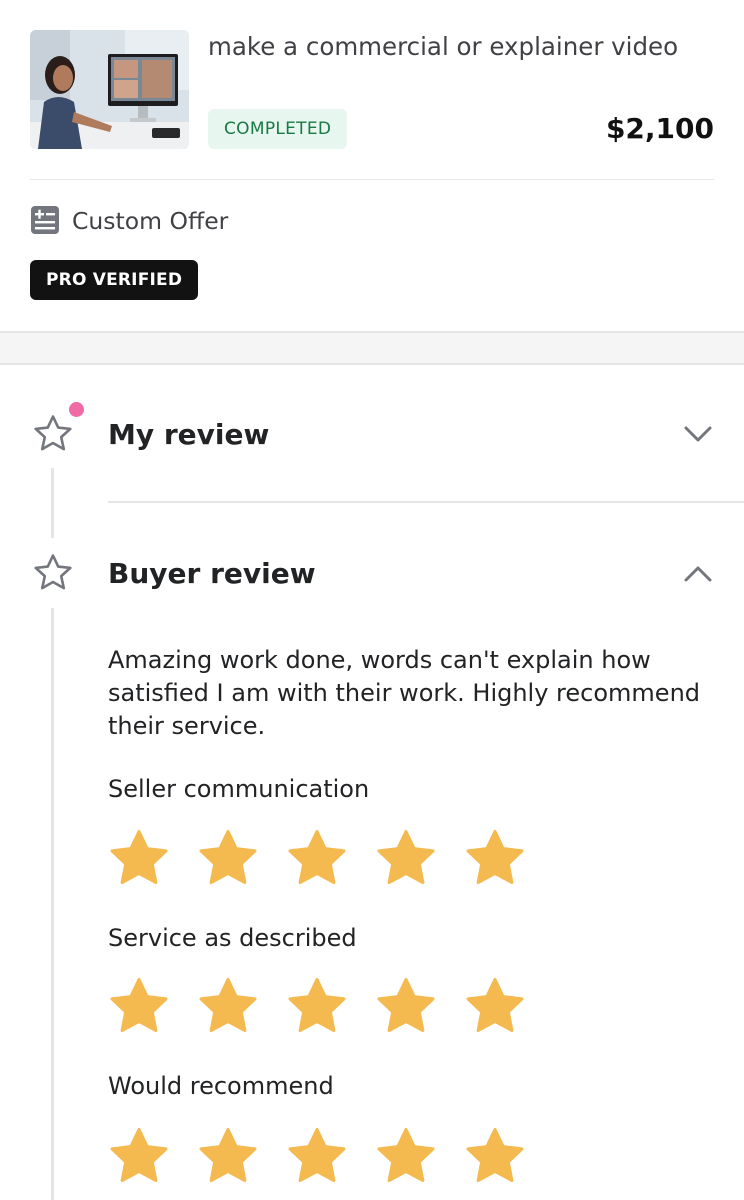  What do you see at coordinates (114, 280) in the screenshot?
I see `pro-verified-badge: PRO VERIFIED` at bounding box center [114, 280].